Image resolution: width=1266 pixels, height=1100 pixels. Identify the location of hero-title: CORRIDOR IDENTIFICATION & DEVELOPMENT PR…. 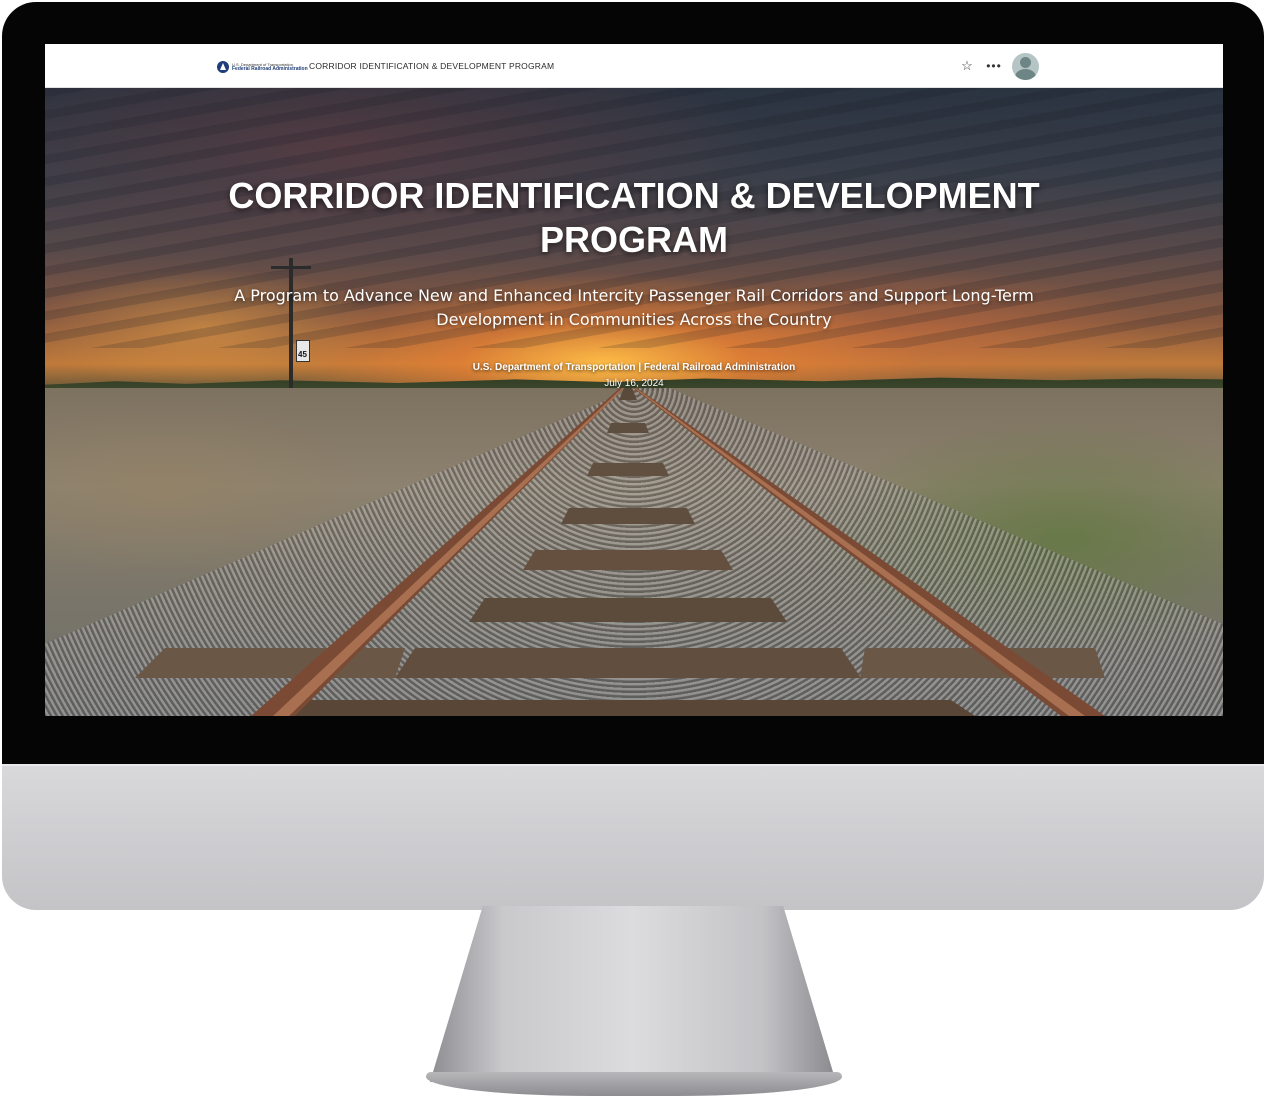
(634, 217).